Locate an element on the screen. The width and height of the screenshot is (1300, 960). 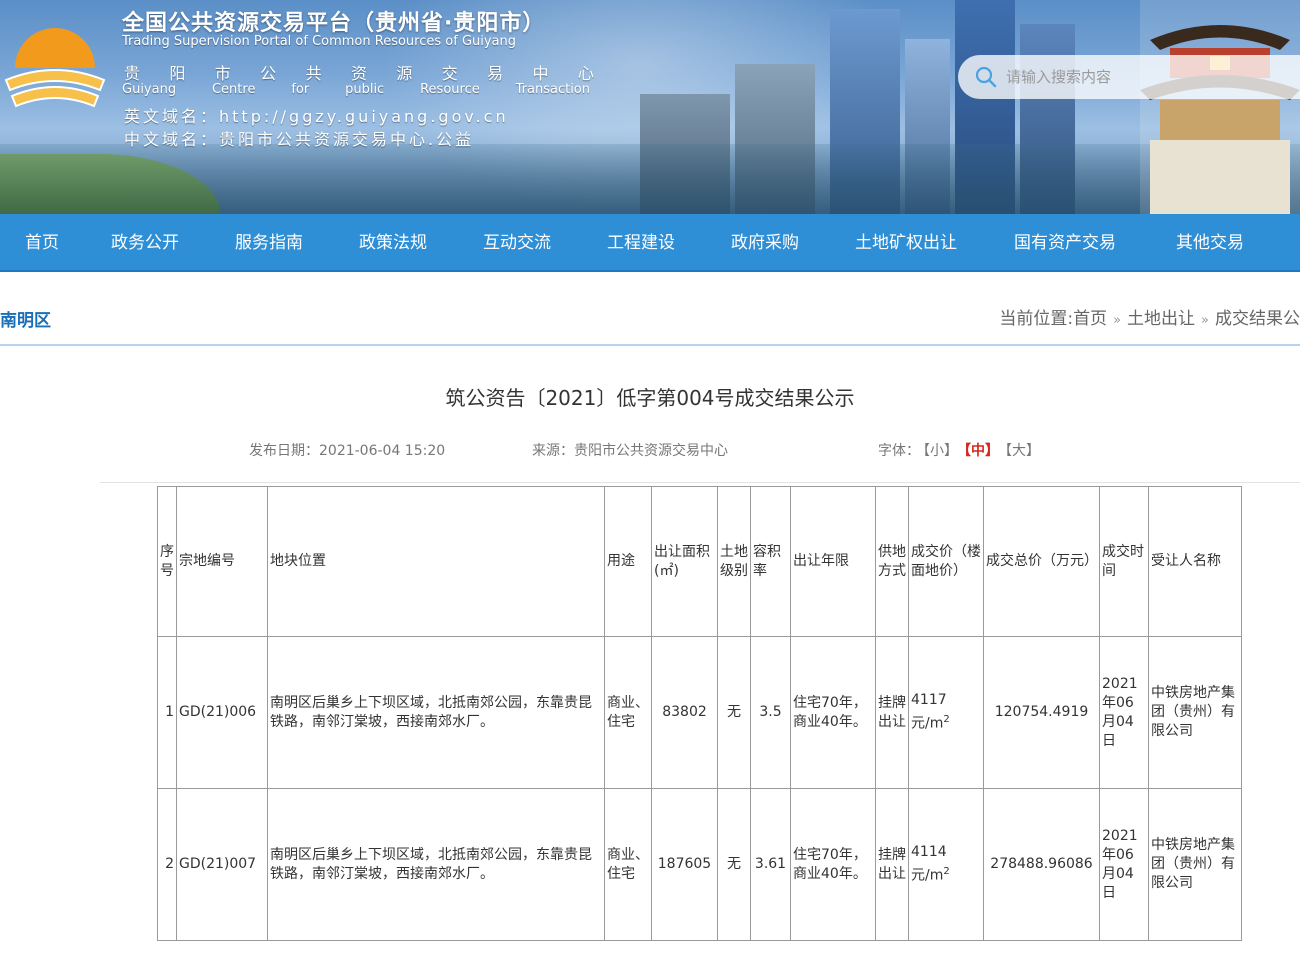
center-char: 源 is located at coordinates (404, 73).